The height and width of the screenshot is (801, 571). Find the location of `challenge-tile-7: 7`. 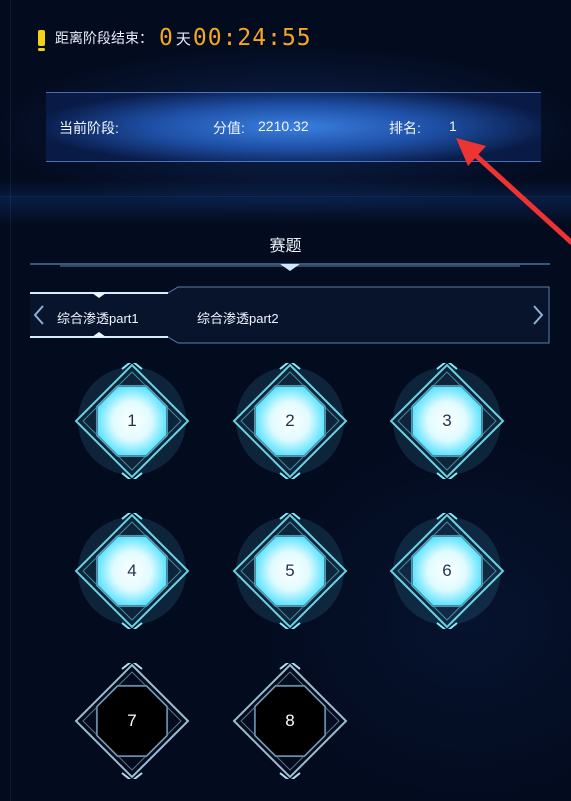

challenge-tile-7: 7 is located at coordinates (132, 721).